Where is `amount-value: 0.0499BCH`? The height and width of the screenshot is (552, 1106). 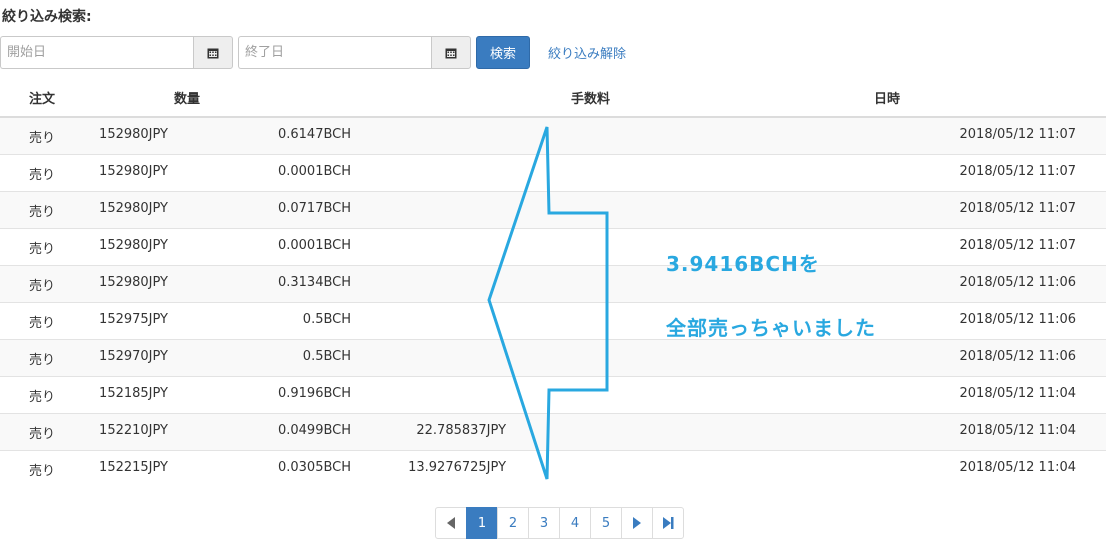
amount-value: 0.0499BCH is located at coordinates (314, 430).